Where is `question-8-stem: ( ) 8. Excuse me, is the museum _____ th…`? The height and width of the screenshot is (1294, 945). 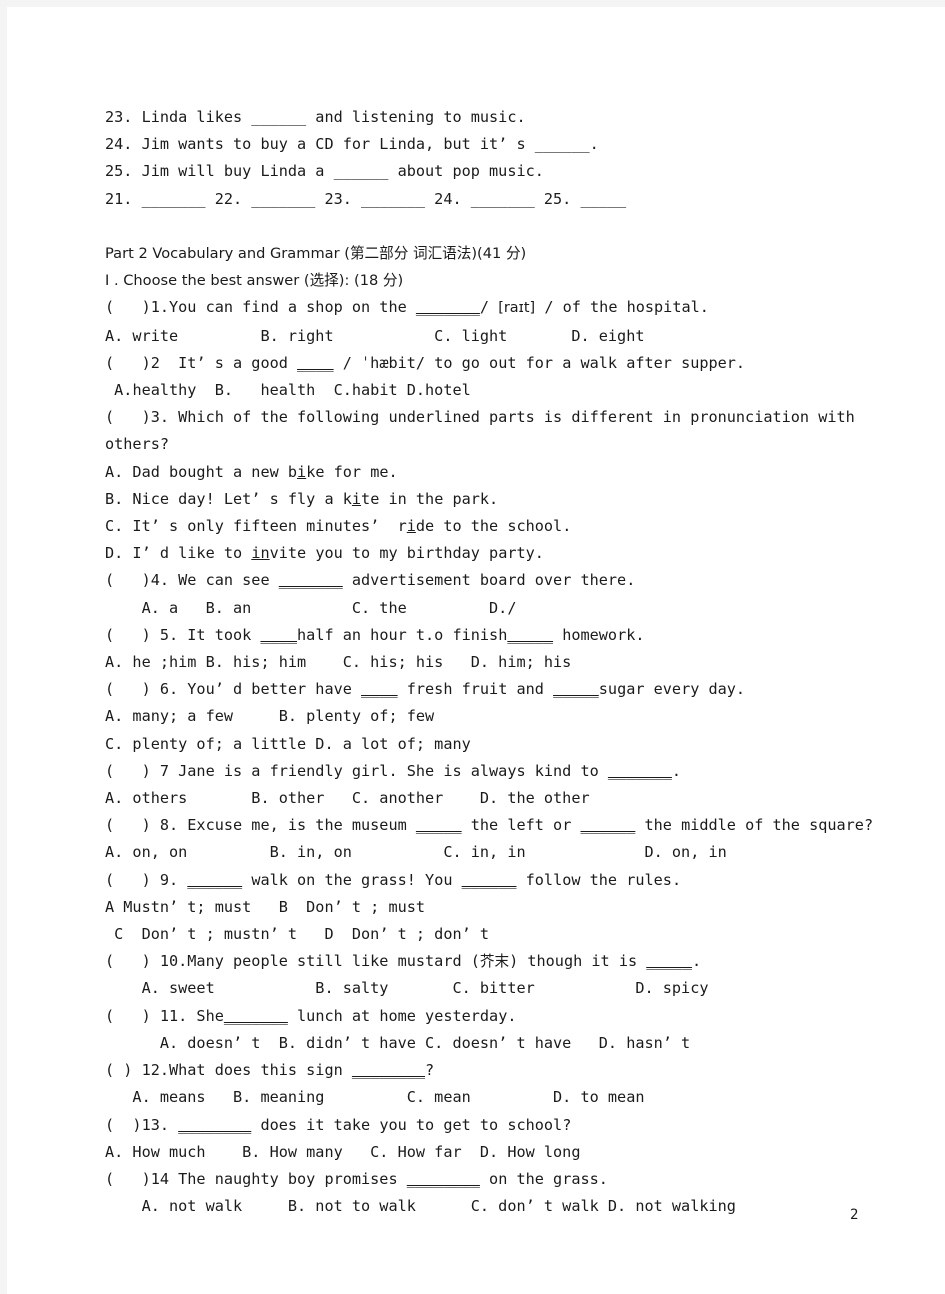
question-8-stem: ( ) 8. Excuse me, is the museum _____ th… is located at coordinates (500, 825).